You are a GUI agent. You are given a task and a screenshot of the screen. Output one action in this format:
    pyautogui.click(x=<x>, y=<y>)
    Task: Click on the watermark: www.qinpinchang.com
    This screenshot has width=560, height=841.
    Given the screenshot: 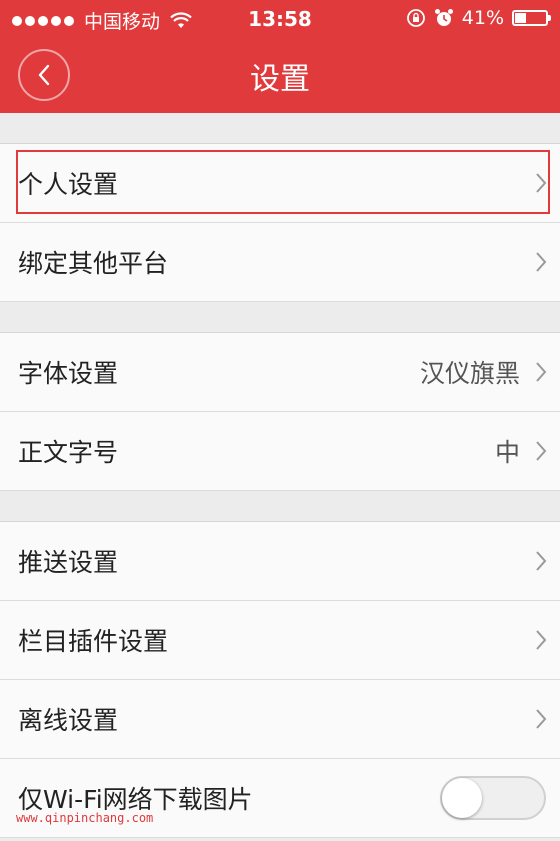 What is the action you would take?
    pyautogui.click(x=85, y=818)
    